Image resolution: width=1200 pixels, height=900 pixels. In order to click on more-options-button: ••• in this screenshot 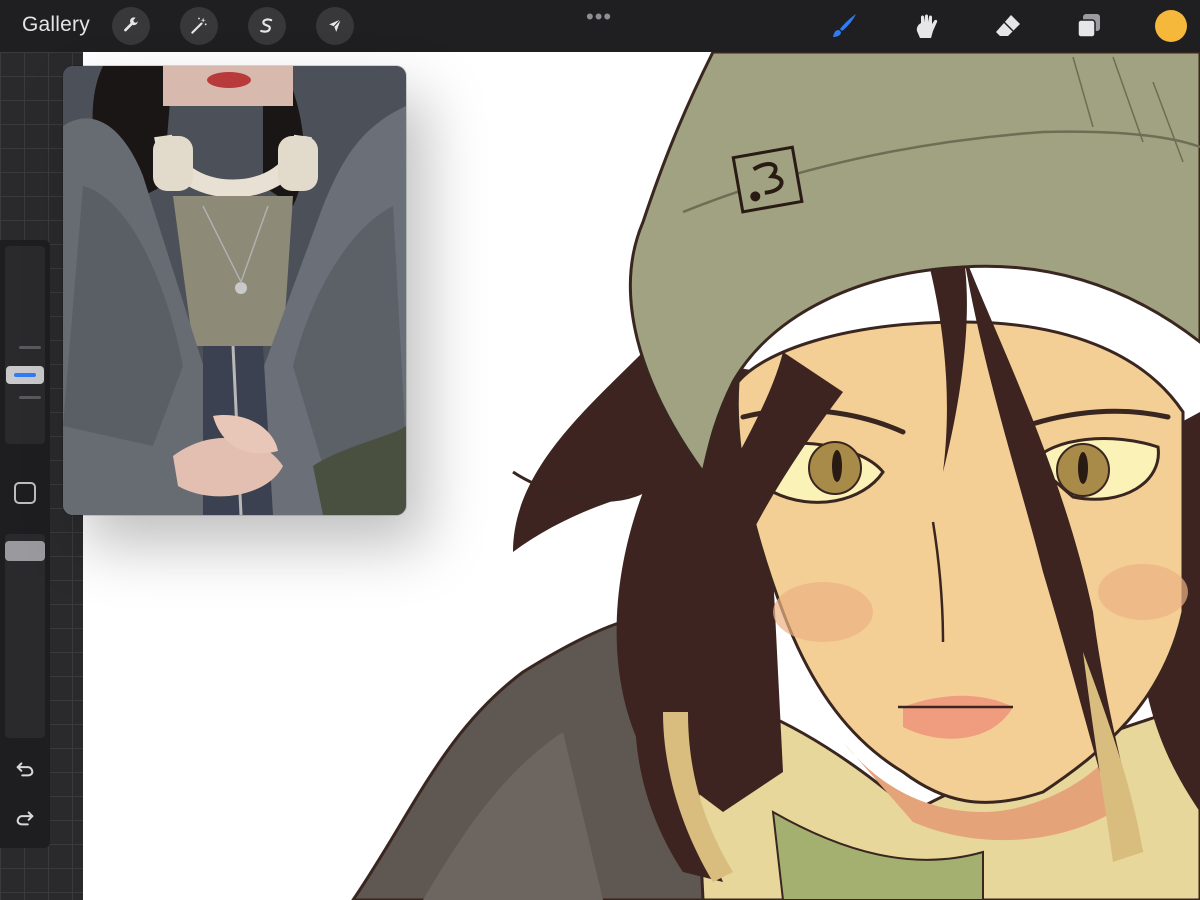, I will do `click(599, 17)`.